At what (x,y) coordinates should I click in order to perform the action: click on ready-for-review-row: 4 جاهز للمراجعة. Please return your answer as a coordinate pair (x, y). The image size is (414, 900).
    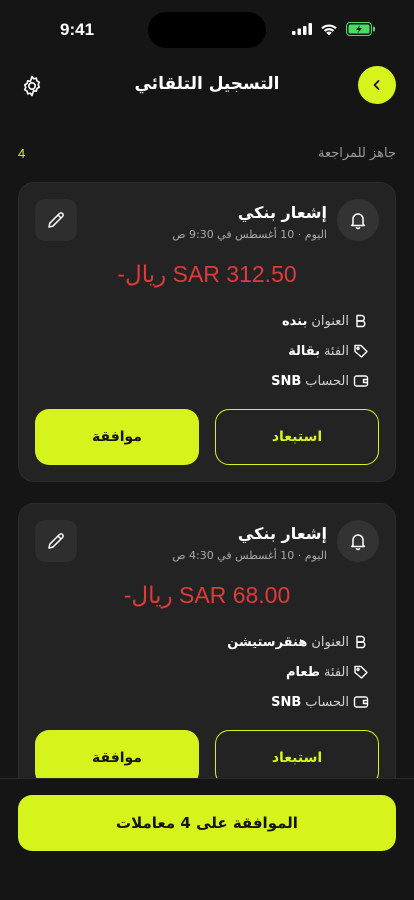
    Looking at the image, I should click on (207, 154).